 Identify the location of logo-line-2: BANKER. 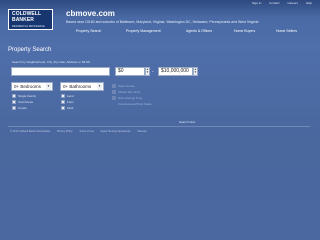
(23, 20).